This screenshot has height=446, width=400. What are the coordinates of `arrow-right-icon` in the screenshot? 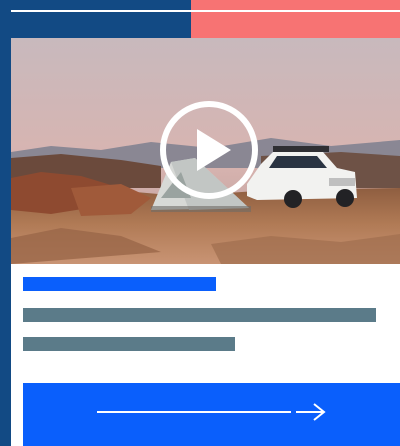 It's located at (311, 412).